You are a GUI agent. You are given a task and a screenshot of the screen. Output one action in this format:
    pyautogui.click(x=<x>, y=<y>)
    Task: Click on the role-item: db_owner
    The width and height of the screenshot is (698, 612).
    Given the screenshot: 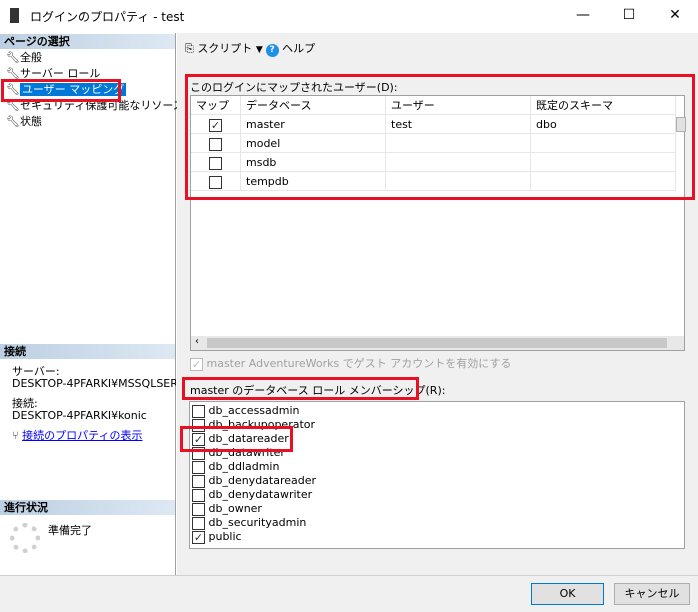 What is the action you would take?
    pyautogui.click(x=227, y=509)
    